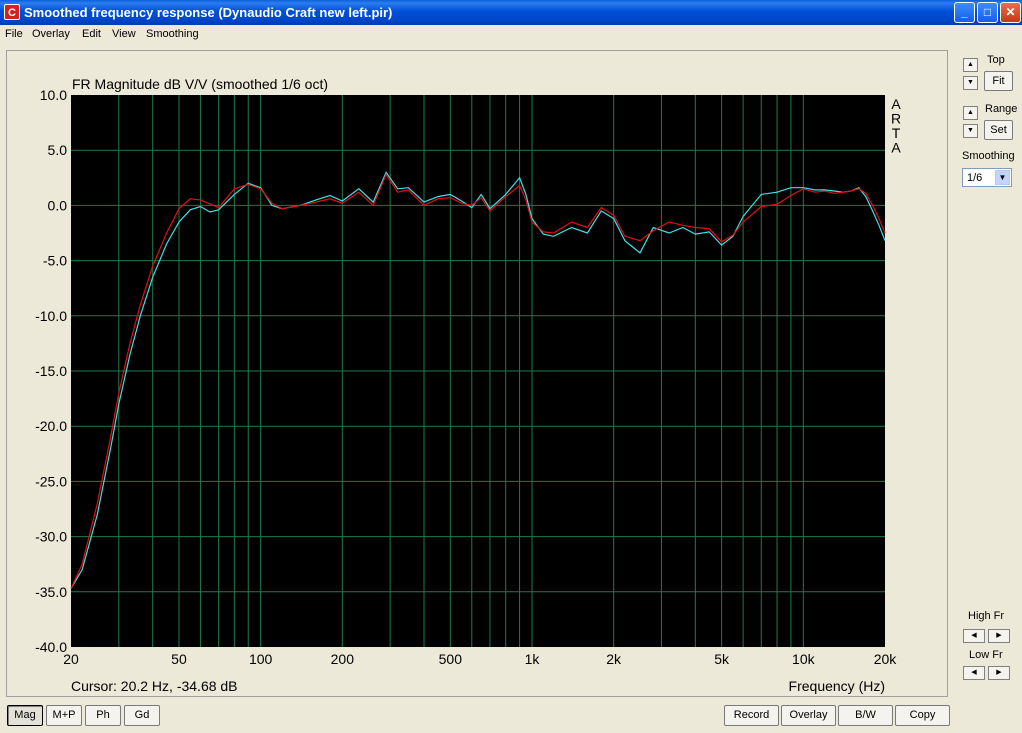  I want to click on y-tick-label: 0.0, so click(58, 205).